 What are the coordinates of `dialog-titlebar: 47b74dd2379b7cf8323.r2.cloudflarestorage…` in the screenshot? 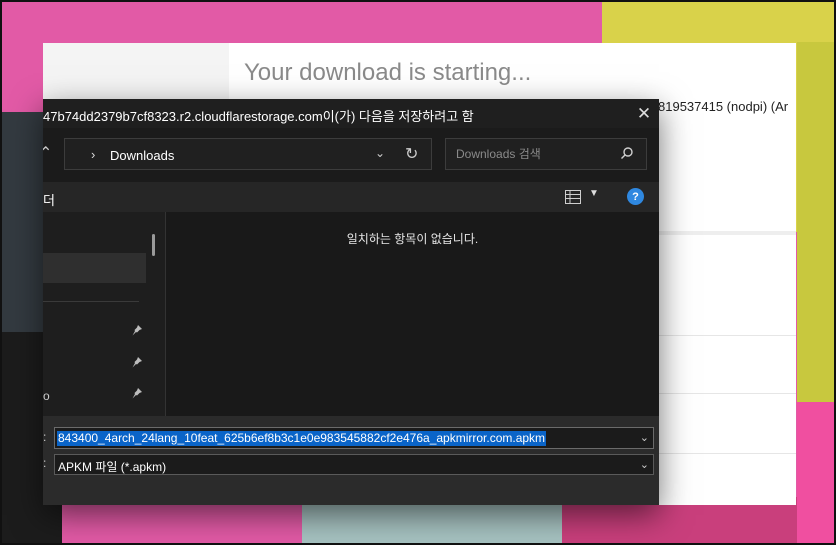 It's located at (351, 113).